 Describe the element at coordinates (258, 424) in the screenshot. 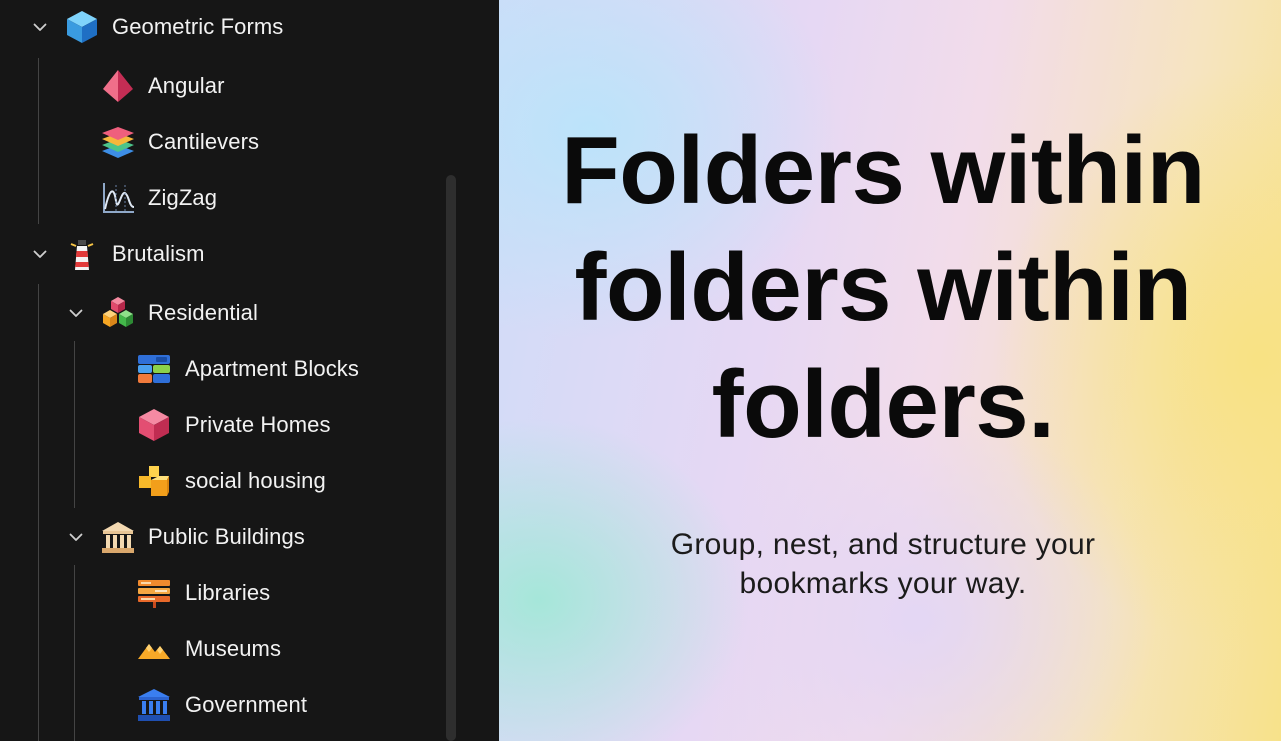

I see `folder-label: Private Homes` at that location.